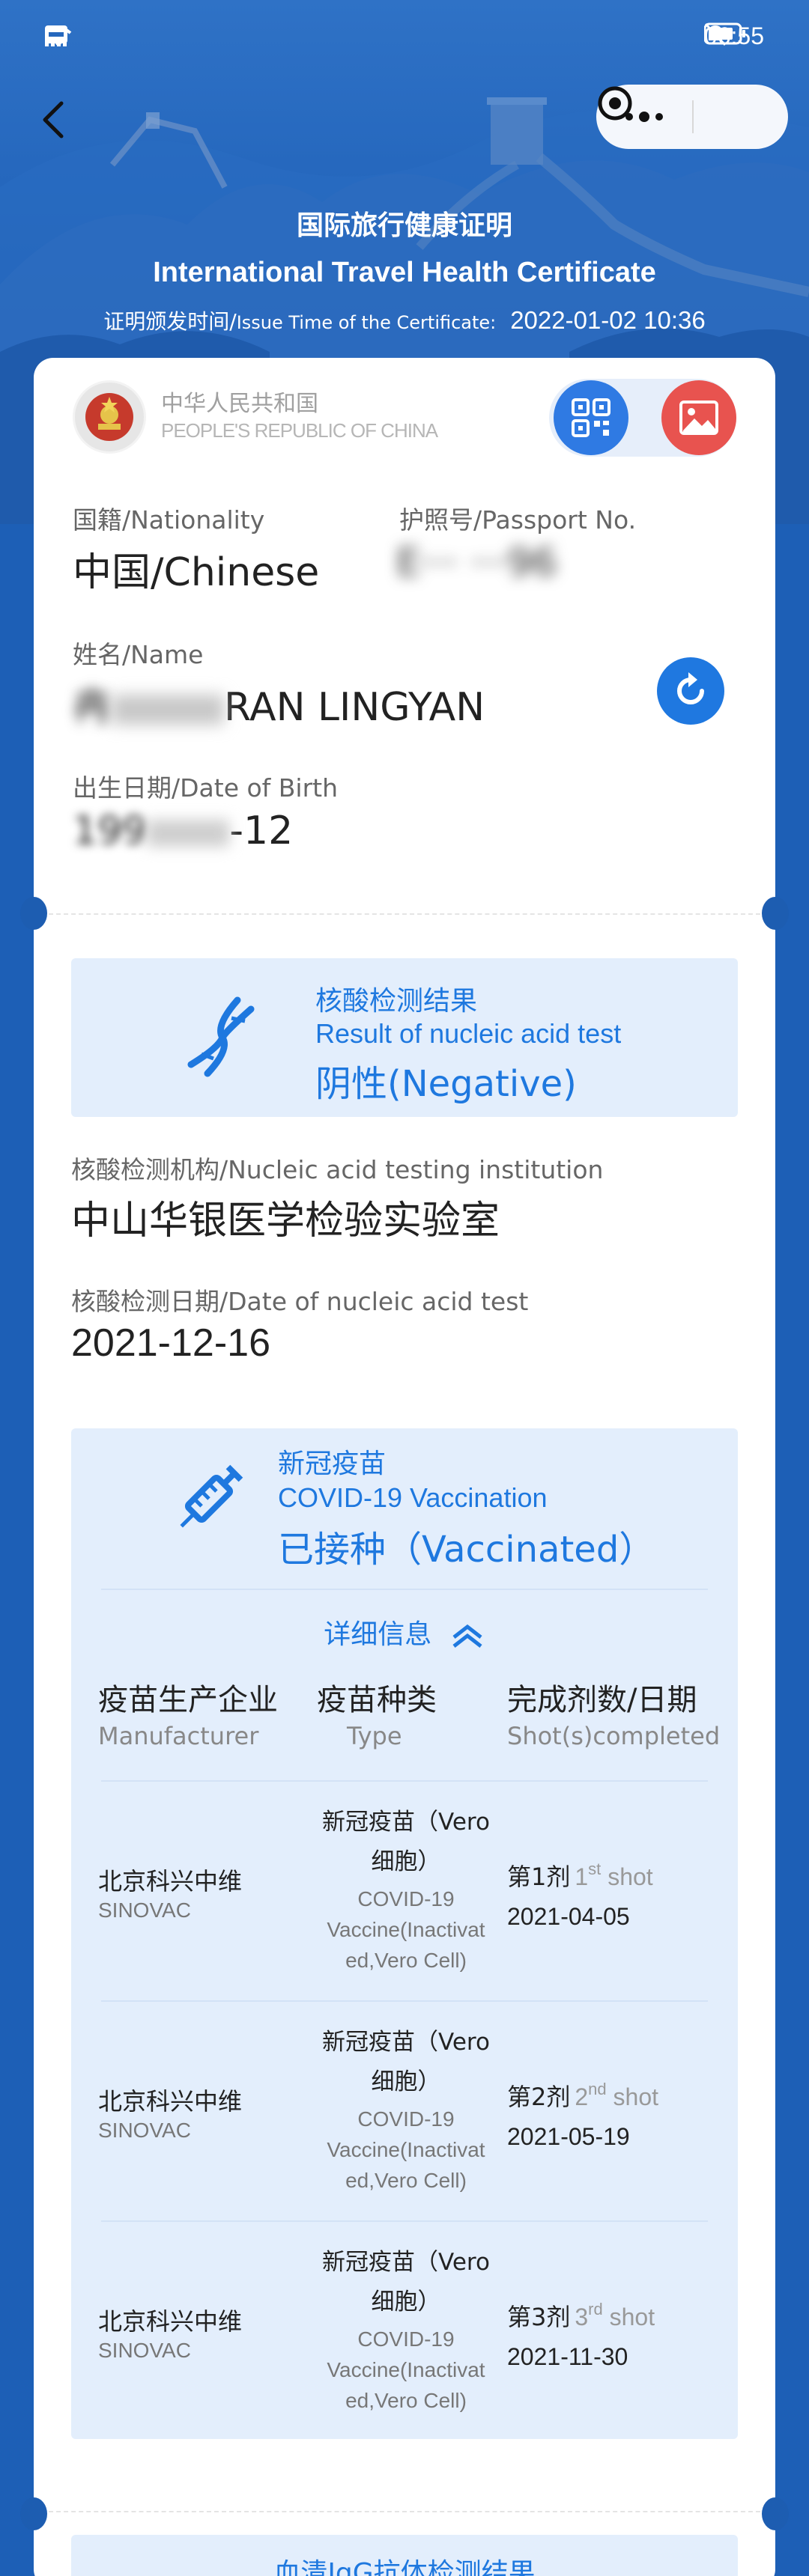 The height and width of the screenshot is (2576, 809). I want to click on dob-value: 199 -12, so click(183, 831).